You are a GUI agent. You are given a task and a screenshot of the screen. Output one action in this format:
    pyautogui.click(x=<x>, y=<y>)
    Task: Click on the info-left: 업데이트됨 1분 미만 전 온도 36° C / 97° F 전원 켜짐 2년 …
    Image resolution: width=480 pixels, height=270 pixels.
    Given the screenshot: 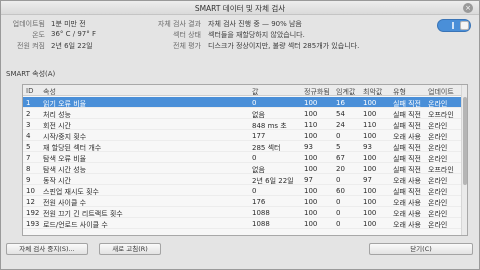 What is the action you would take?
    pyautogui.click(x=76, y=40)
    